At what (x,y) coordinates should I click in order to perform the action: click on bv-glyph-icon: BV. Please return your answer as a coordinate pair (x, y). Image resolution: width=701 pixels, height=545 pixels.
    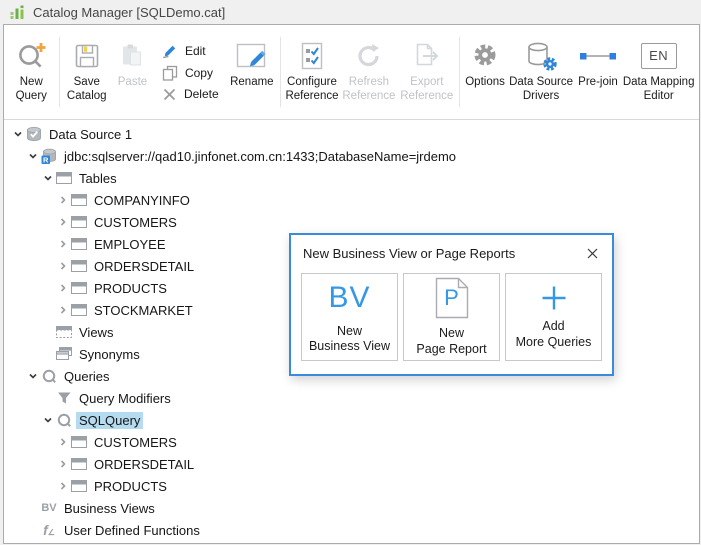
    Looking at the image, I should click on (349, 298).